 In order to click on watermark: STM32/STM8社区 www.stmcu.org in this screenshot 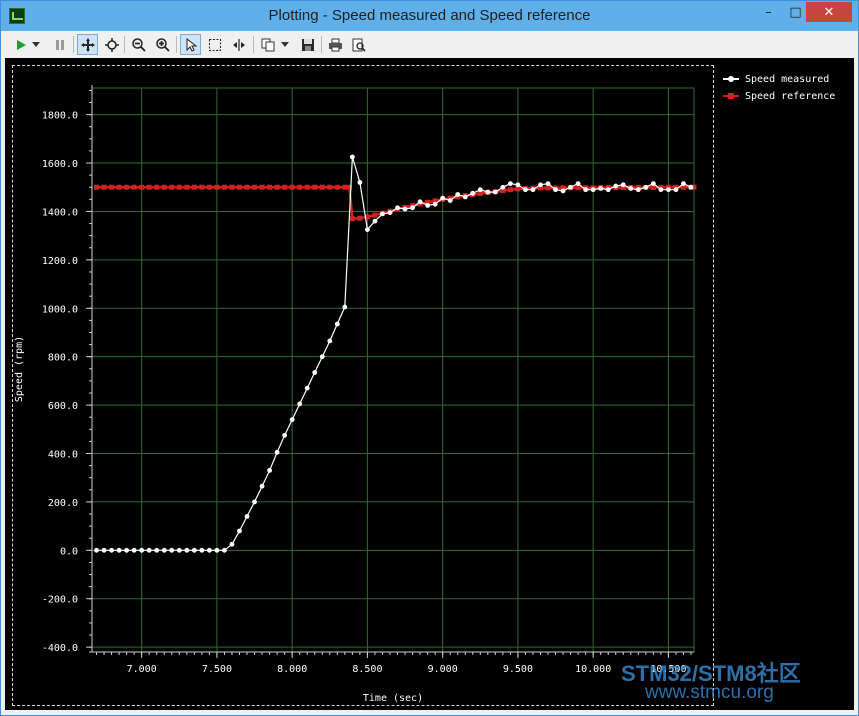, I will do `click(737, 681)`.